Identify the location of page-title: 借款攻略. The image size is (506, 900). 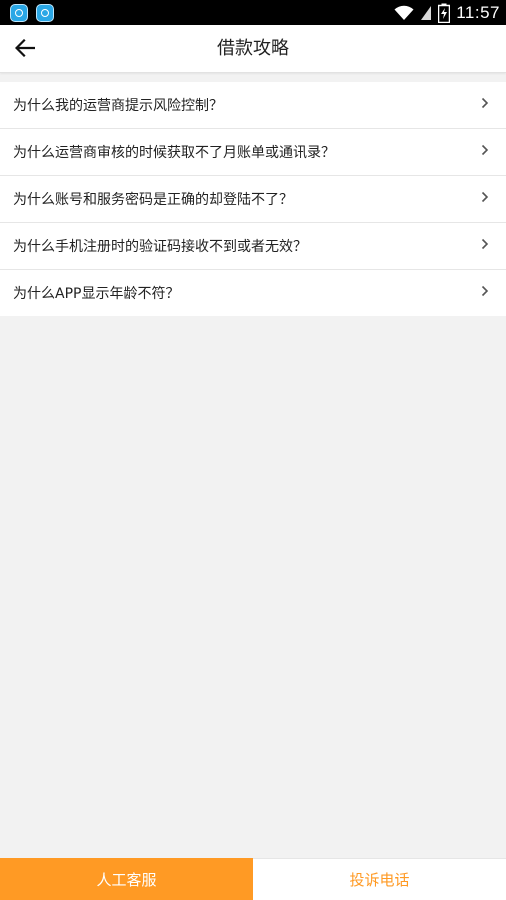
(253, 48).